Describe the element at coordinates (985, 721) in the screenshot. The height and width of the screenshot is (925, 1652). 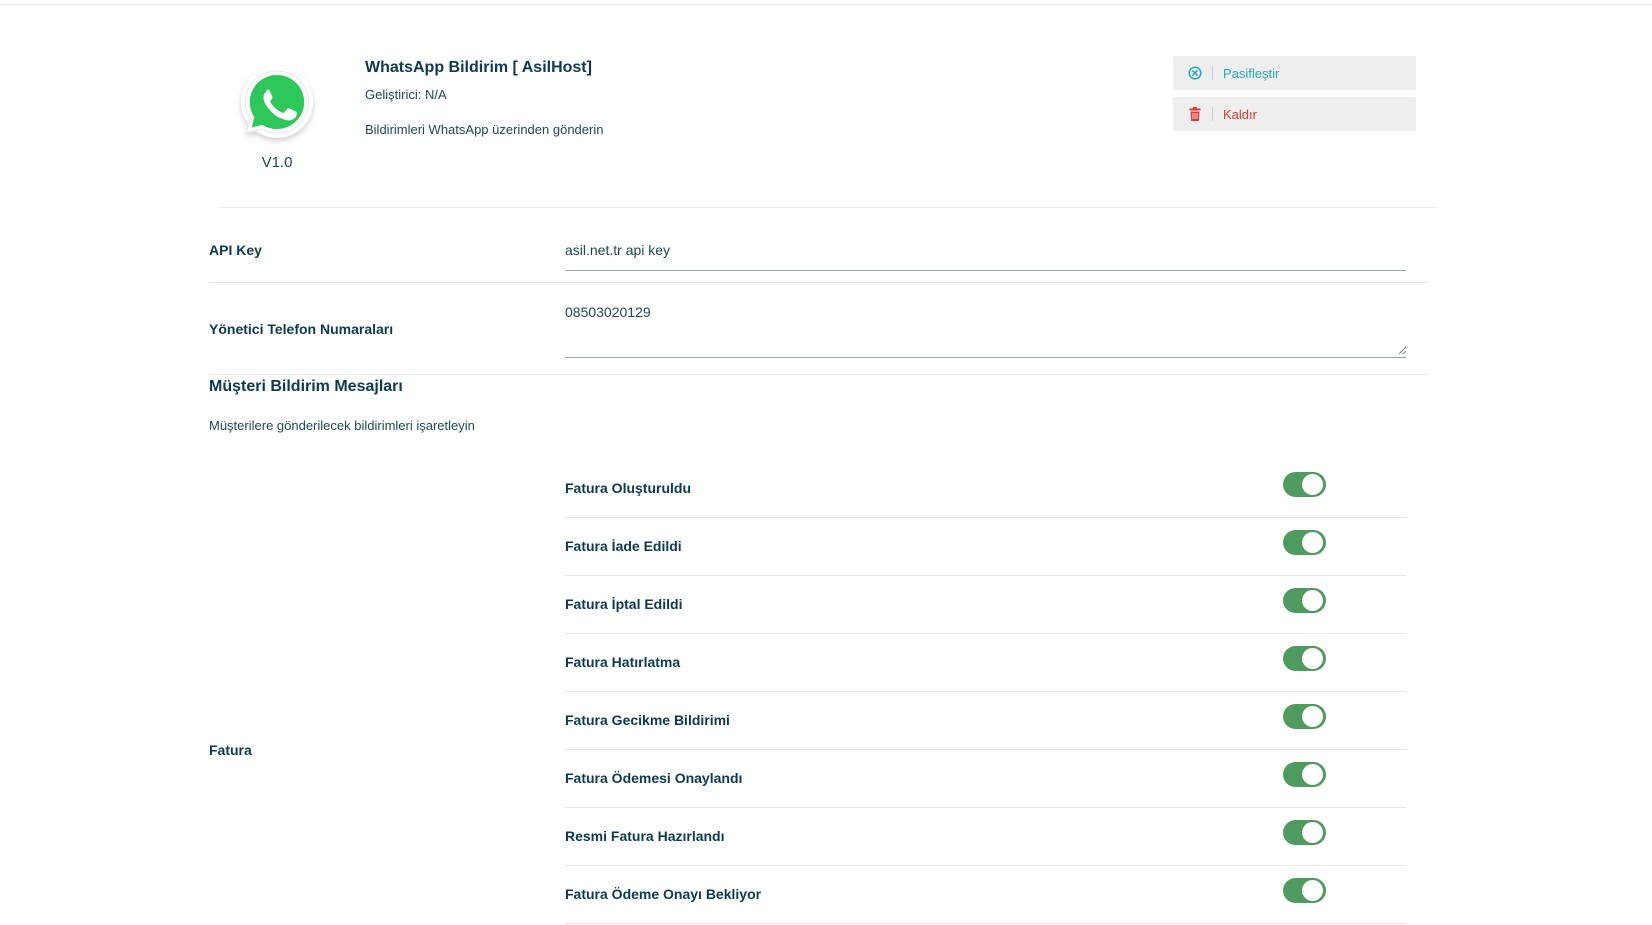
I see `toggle-row: Fatura Gecikme Bildirimi` at that location.